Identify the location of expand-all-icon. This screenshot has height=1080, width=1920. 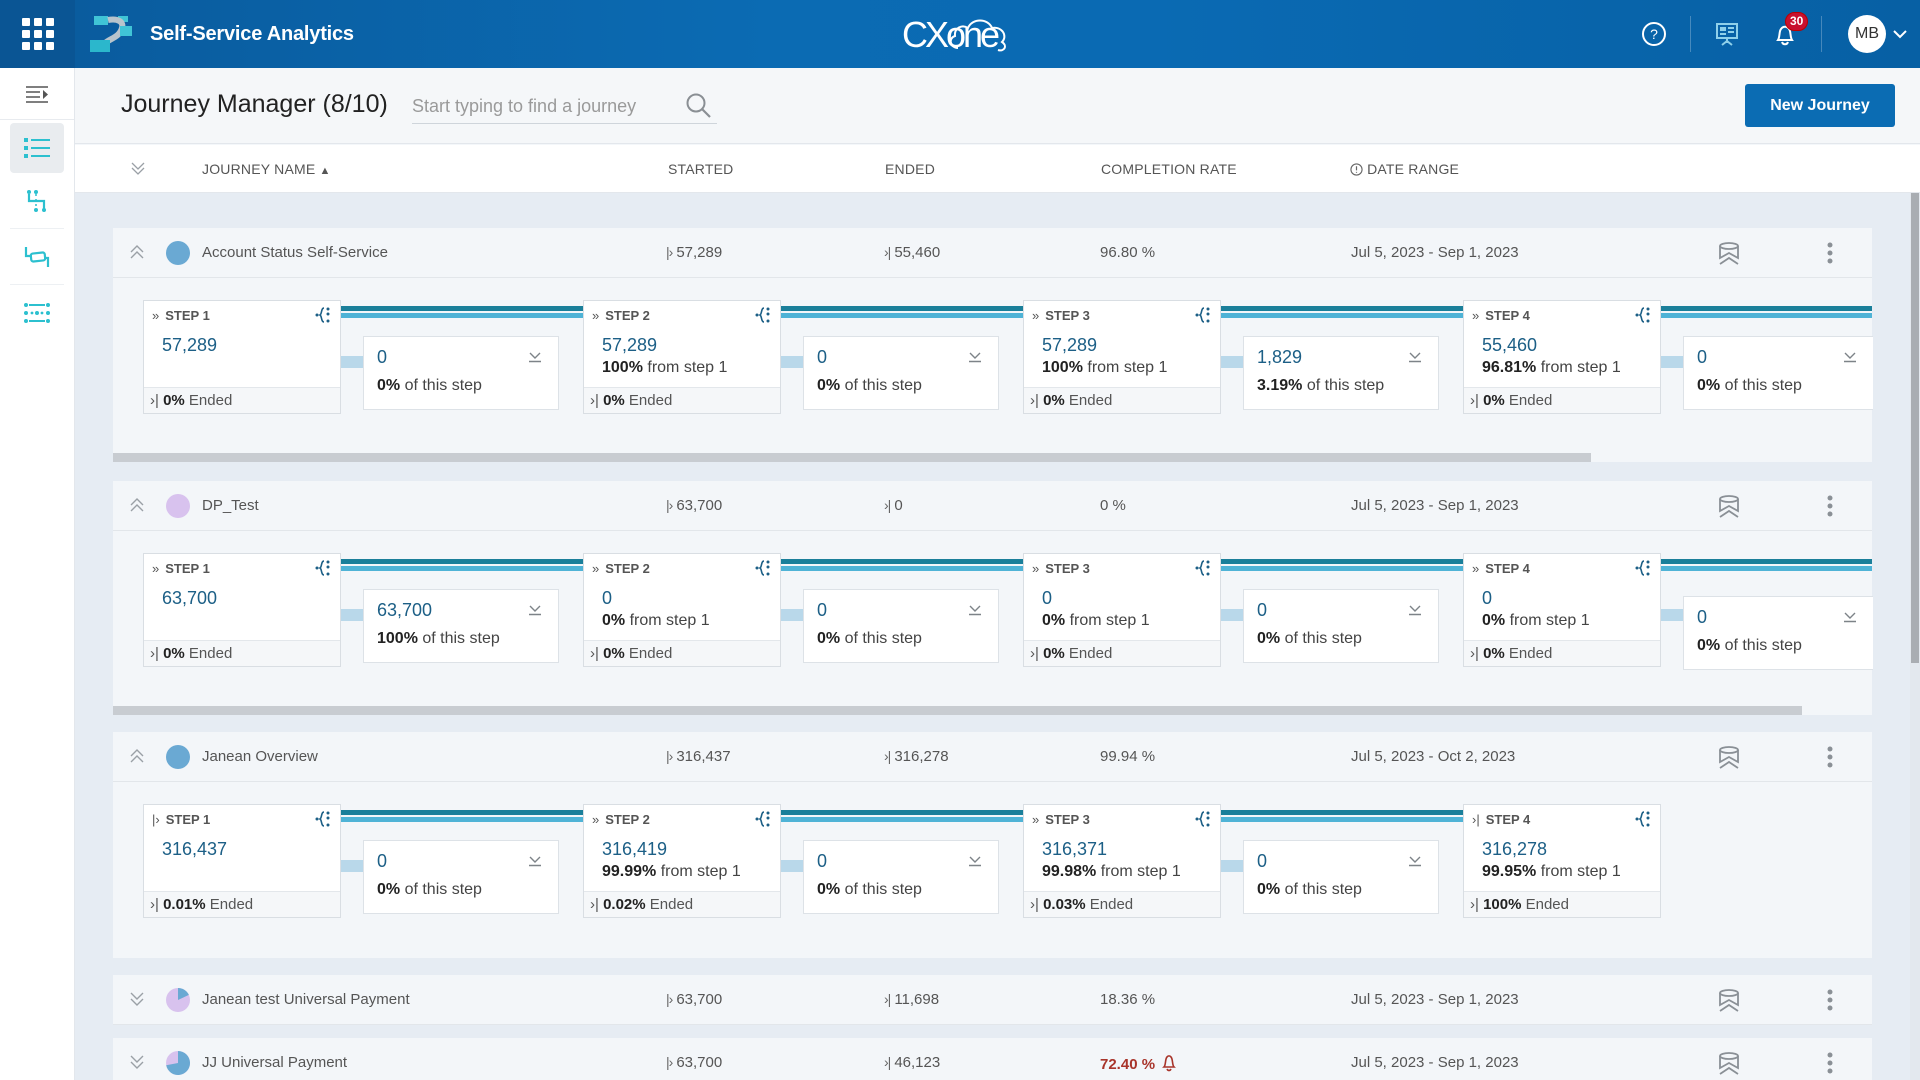
(138, 168).